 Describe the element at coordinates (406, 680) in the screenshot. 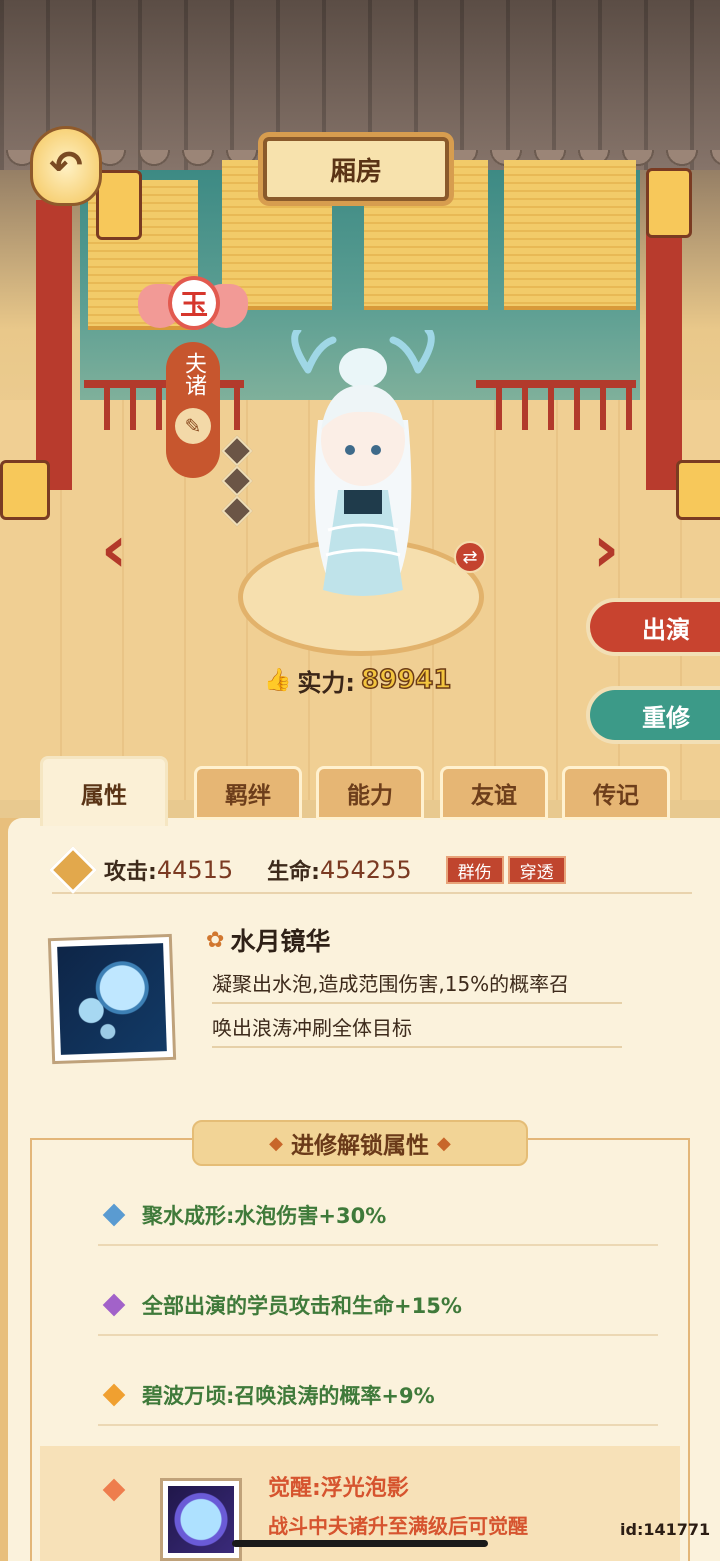

I see `power-value: 89941` at that location.